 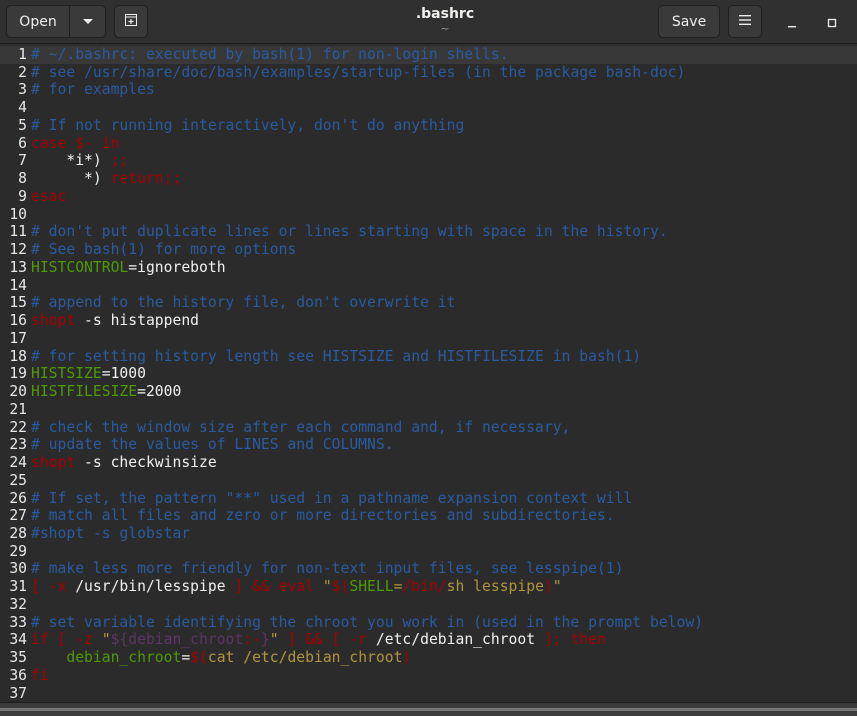 I want to click on line-number: 14, so click(x=18, y=285).